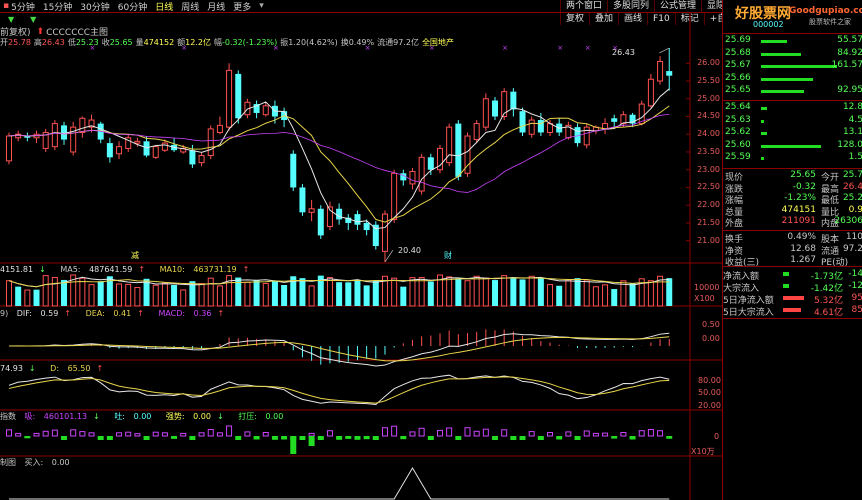 This screenshot has height=500, width=862. What do you see at coordinates (849, 144) in the screenshot?
I see `bid-volume: 128.0` at bounding box center [849, 144].